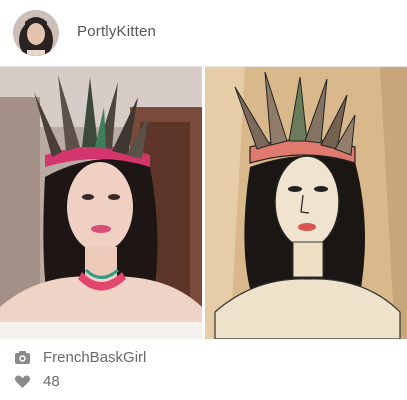 The image size is (407, 400). I want to click on artist-name: FrenchBaskGirl, so click(94, 357).